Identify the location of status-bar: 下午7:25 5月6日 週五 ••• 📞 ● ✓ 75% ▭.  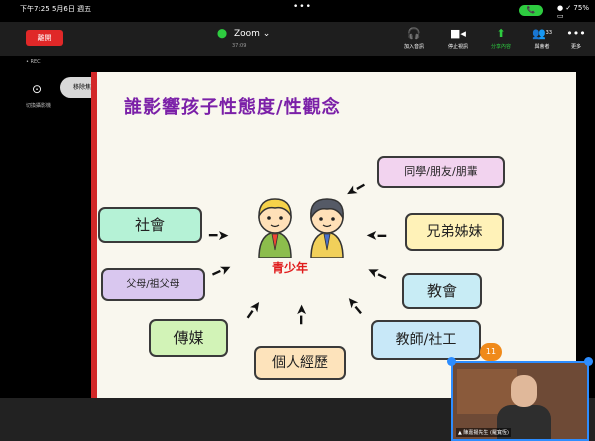
(297, 11).